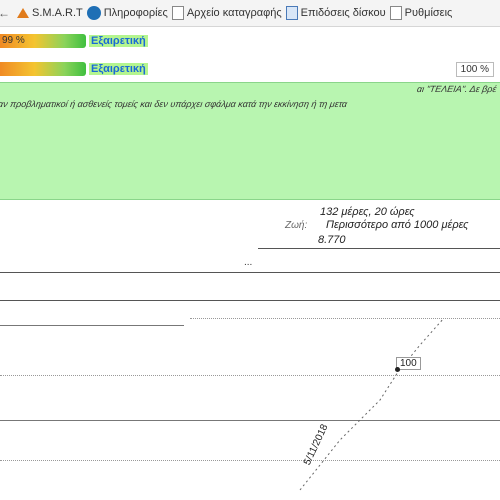 The height and width of the screenshot is (500, 500). I want to click on performance-row: Εξαιρετική 100 %, so click(250, 70).